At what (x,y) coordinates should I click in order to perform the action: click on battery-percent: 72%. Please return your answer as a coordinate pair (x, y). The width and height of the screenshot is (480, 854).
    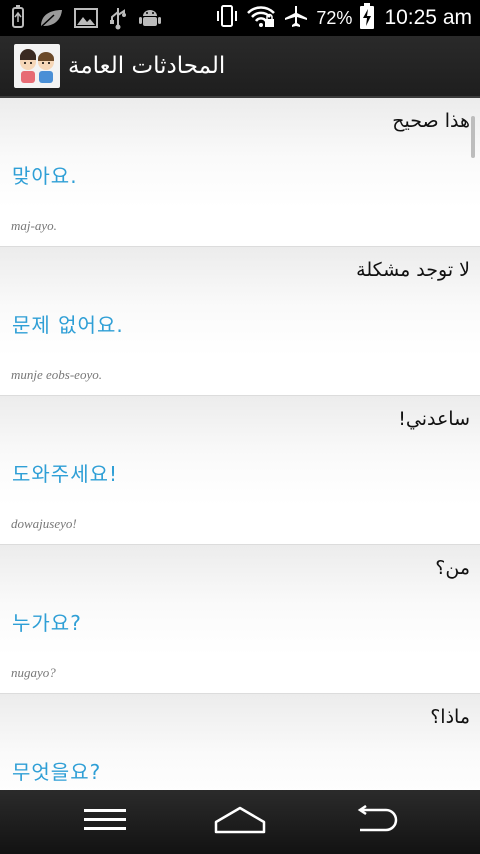
    Looking at the image, I should click on (334, 17).